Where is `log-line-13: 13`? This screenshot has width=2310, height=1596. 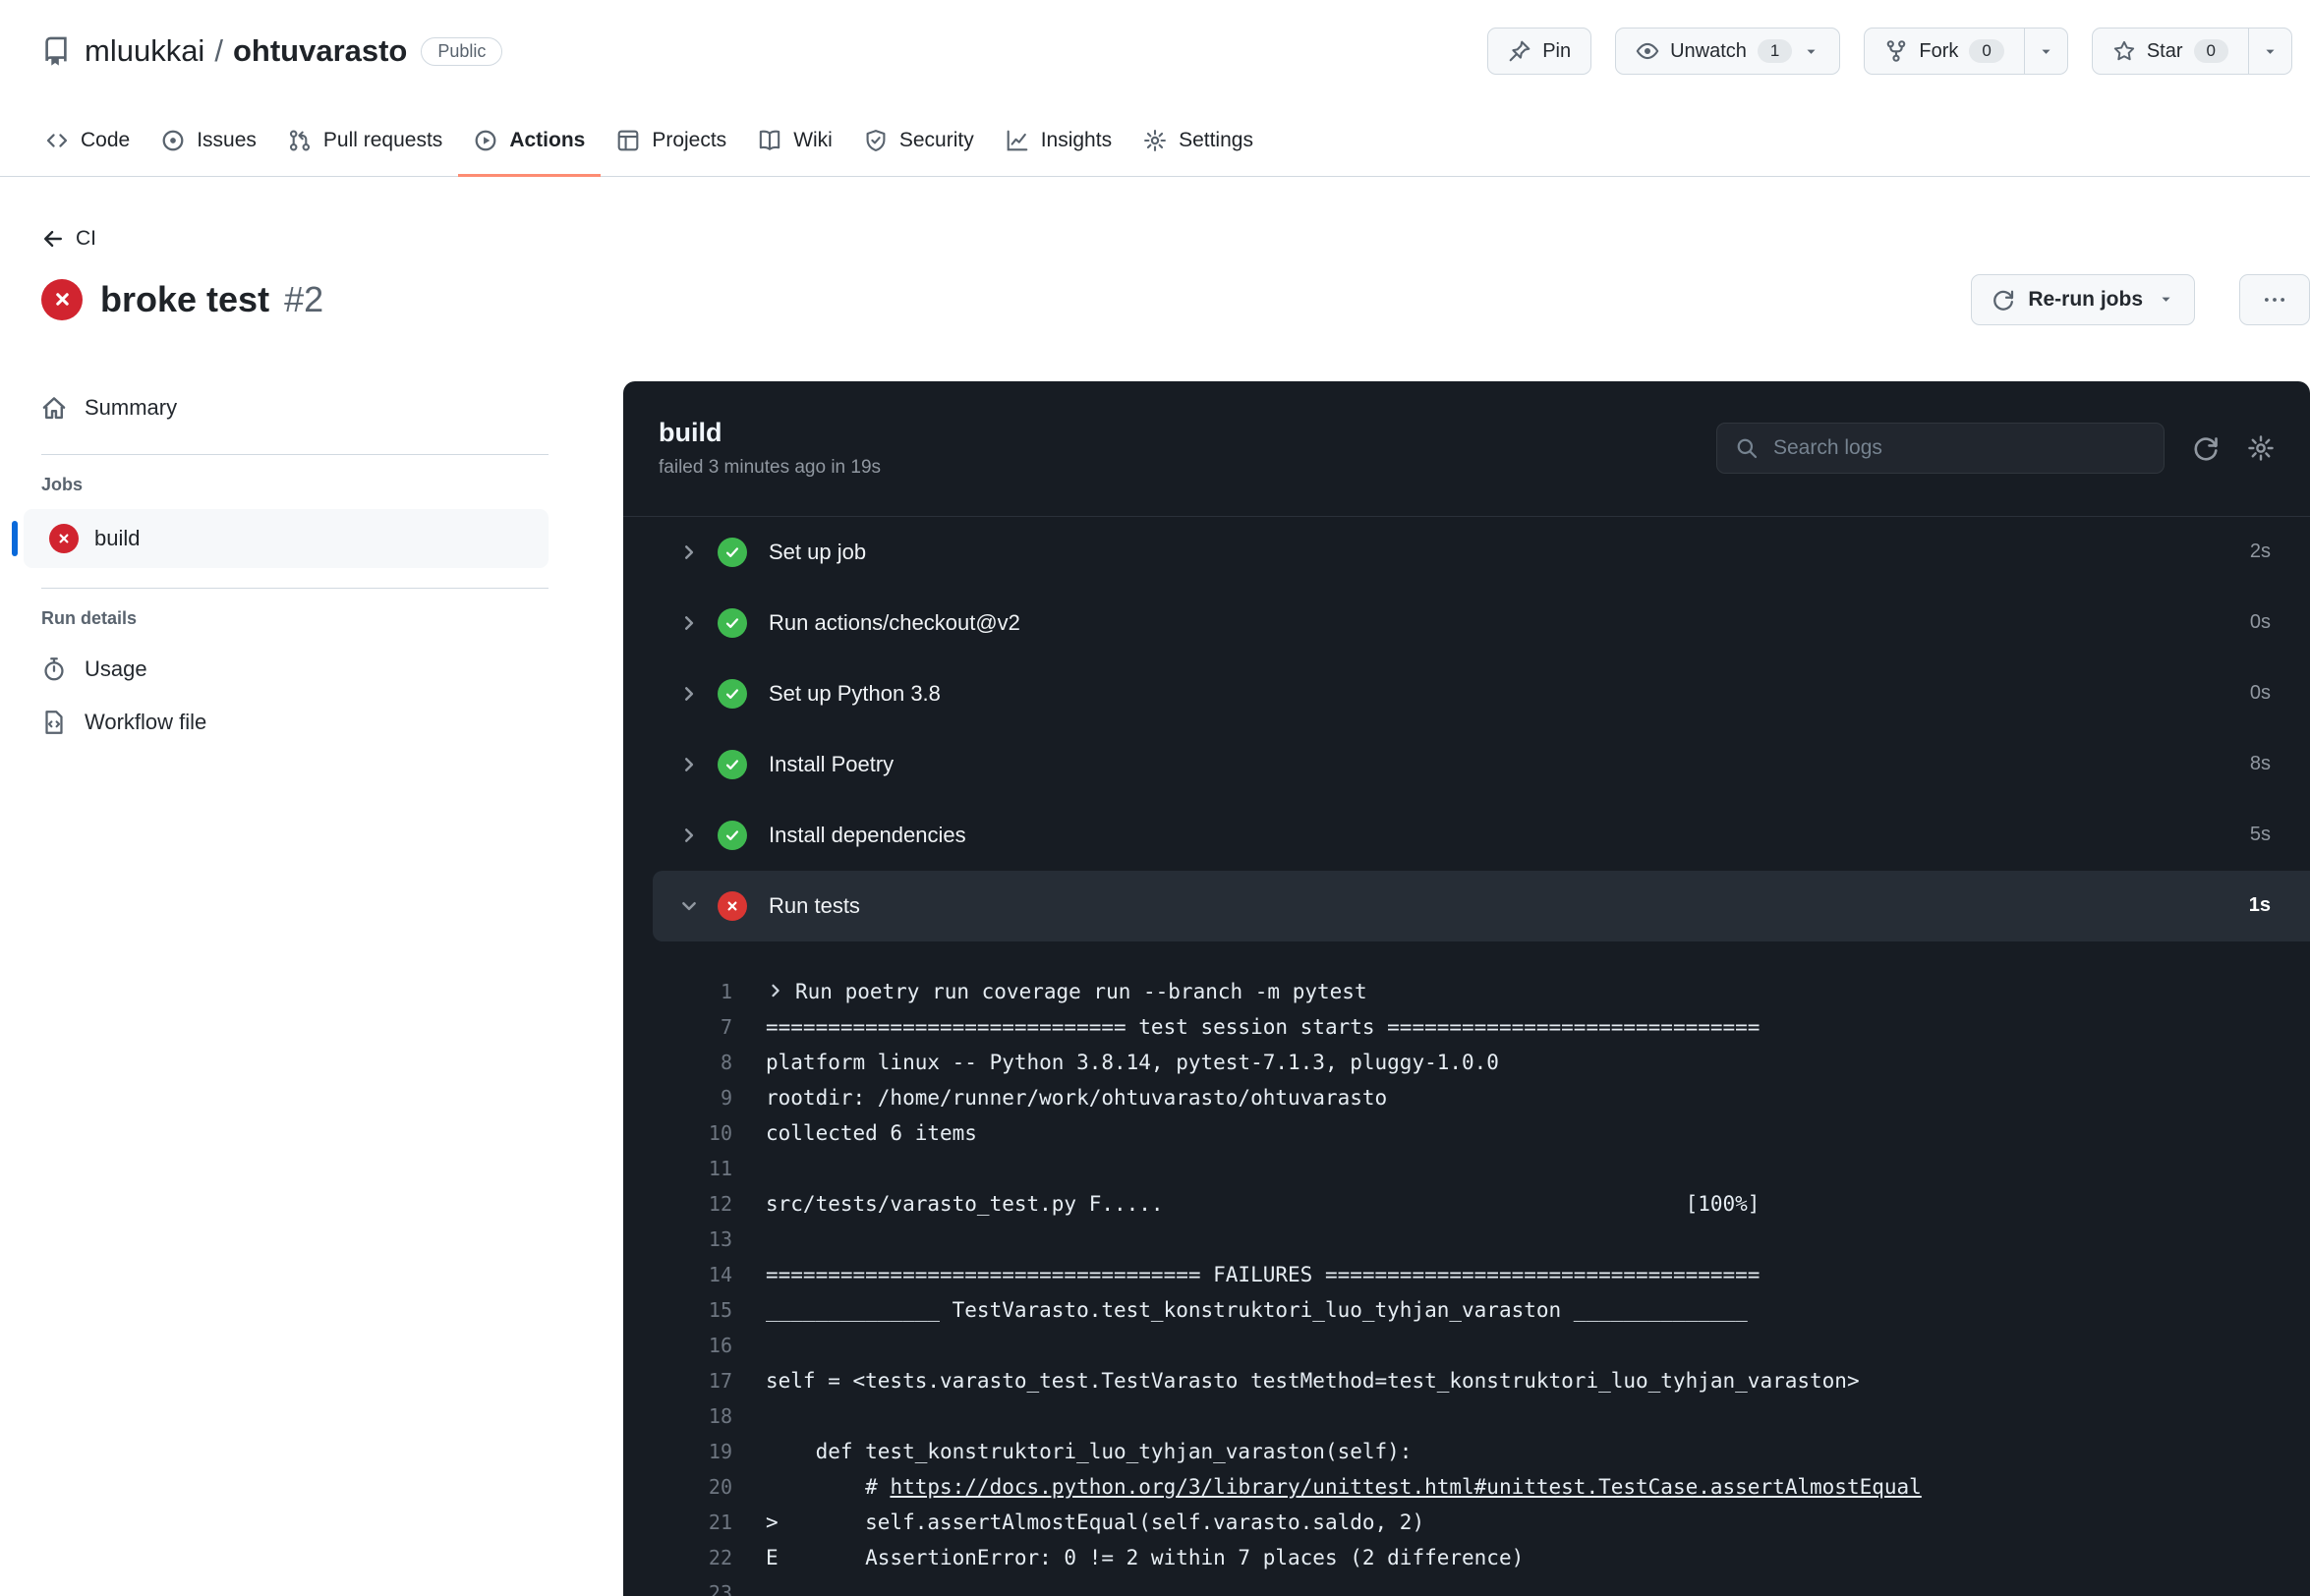
log-line-13: 13 is located at coordinates (1466, 1239).